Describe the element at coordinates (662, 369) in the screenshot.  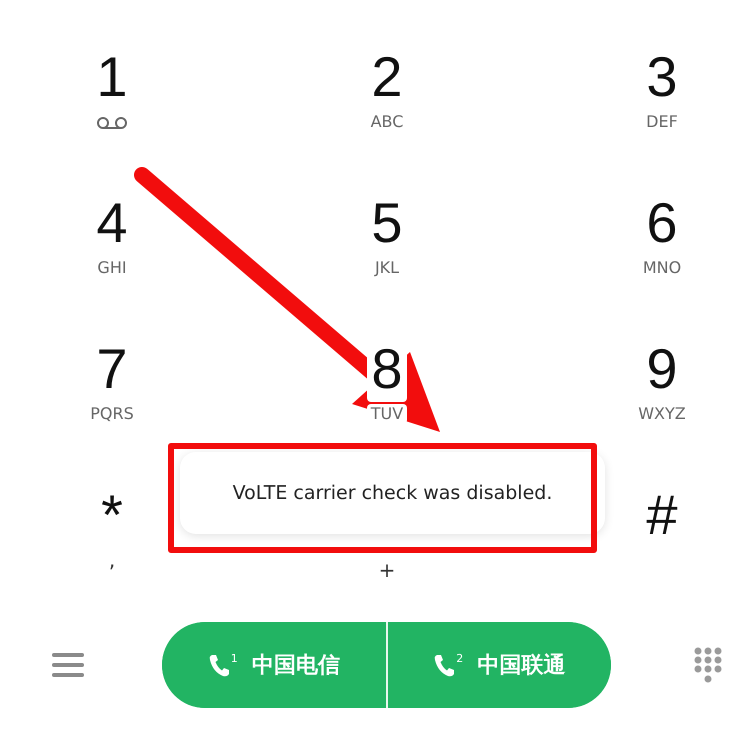
I see `dial-key: 9` at that location.